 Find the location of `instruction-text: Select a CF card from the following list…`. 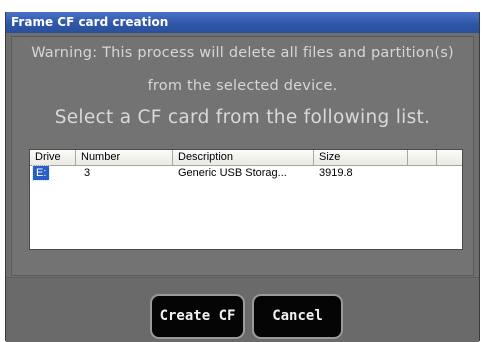

instruction-text: Select a CF card from the following list… is located at coordinates (242, 117).